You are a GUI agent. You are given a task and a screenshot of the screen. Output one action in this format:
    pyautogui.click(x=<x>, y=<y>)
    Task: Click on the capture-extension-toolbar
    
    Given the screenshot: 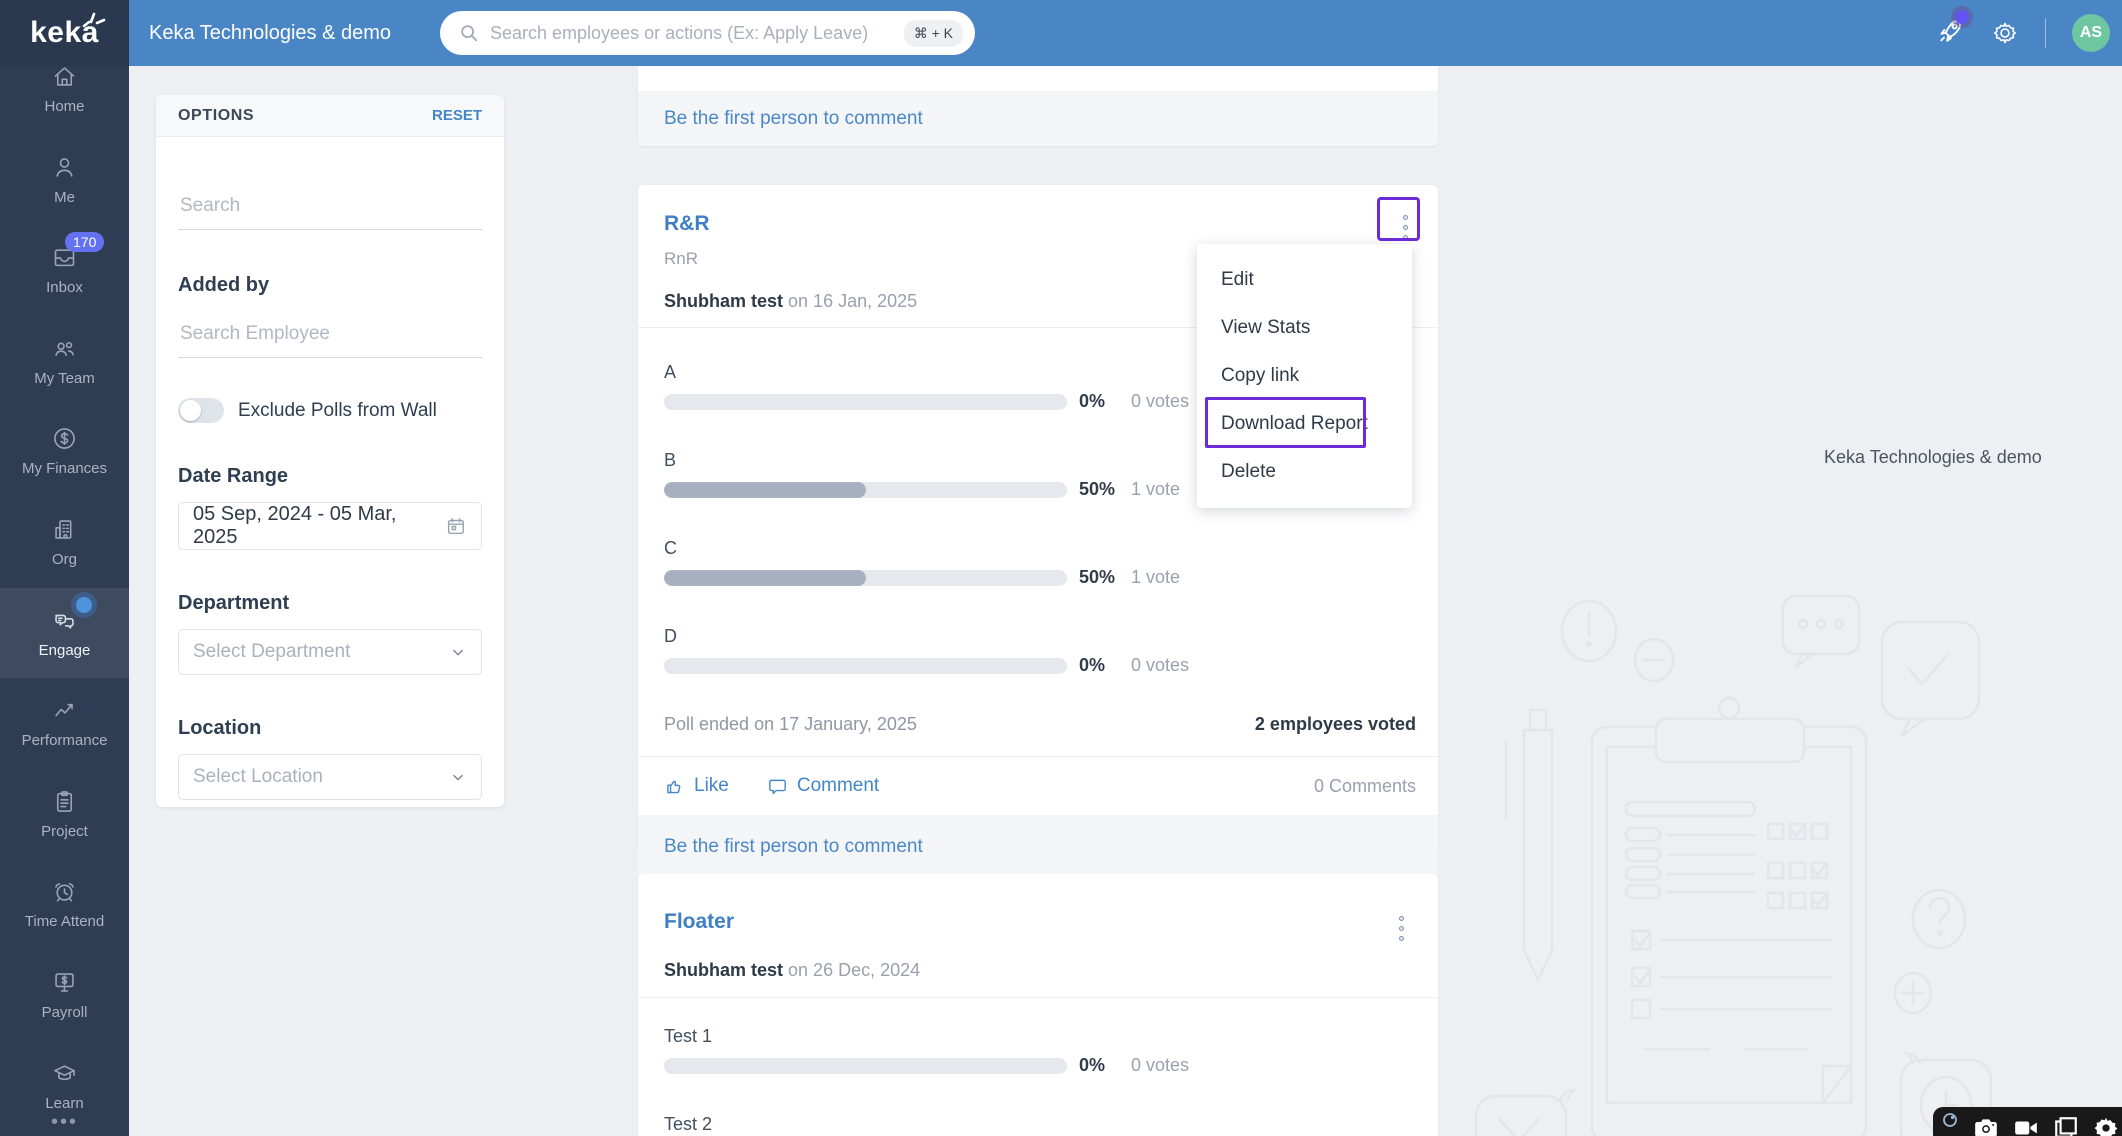 What is the action you would take?
    pyautogui.click(x=2027, y=1121)
    